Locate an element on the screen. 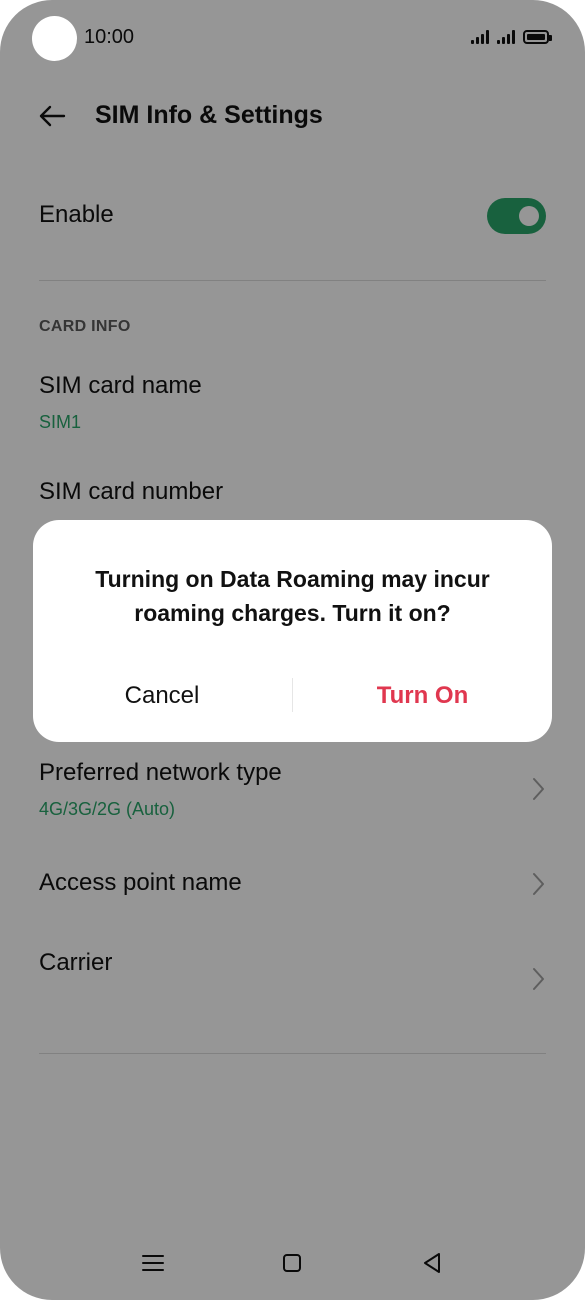 The width and height of the screenshot is (585, 1300). cancel-button: Cancel is located at coordinates (162, 696).